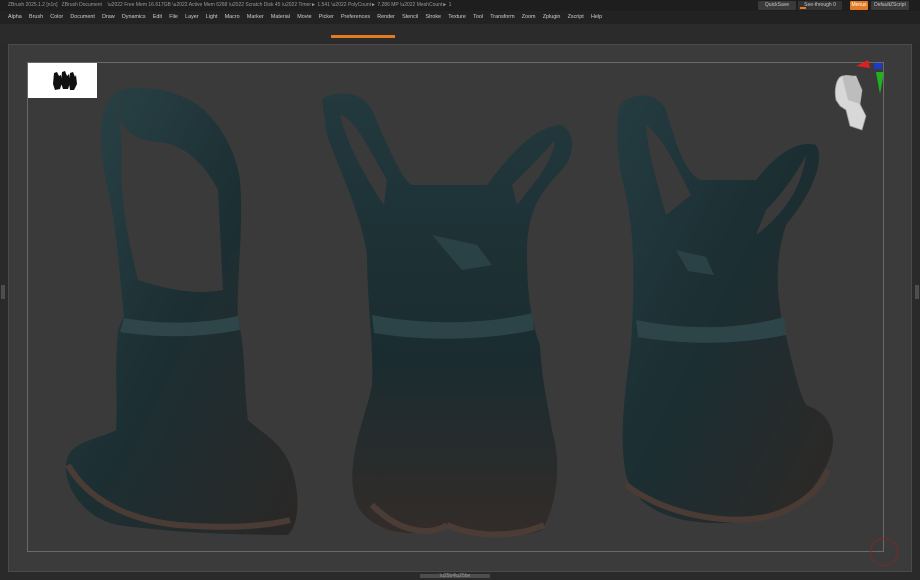 Image resolution: width=920 pixels, height=580 pixels. Describe the element at coordinates (305, 17) in the screenshot. I see `menu-movie: Movie` at that location.